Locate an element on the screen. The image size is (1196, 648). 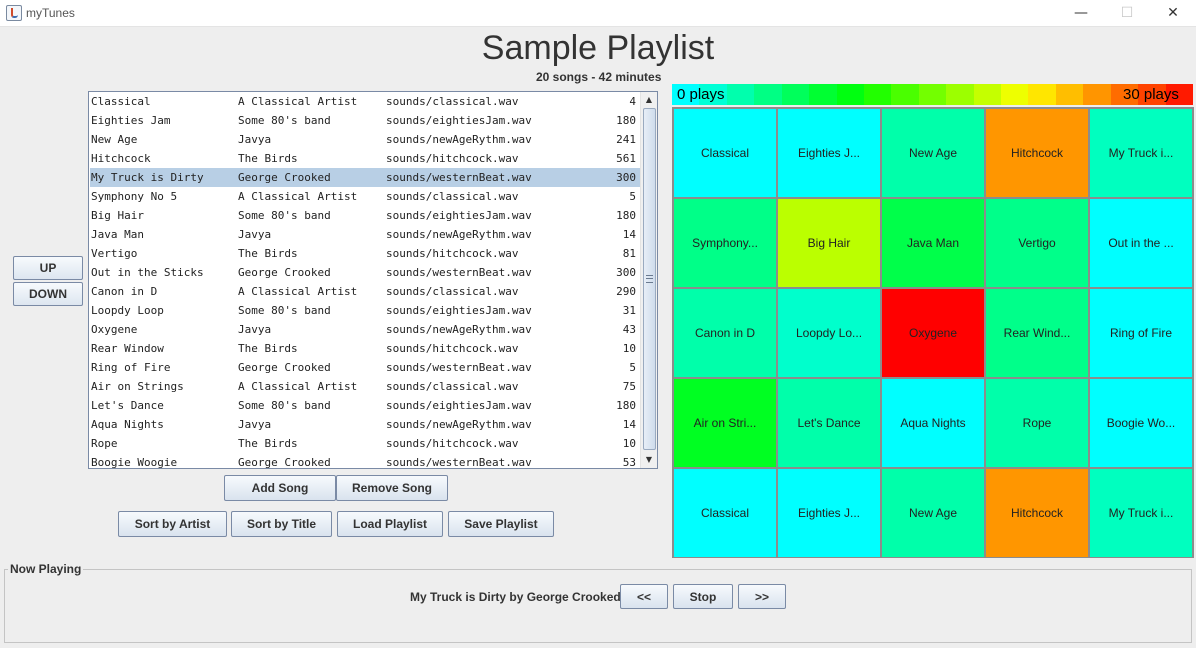
window-titlebar: myTunes — ☐ ✕ is located at coordinates (598, 13).